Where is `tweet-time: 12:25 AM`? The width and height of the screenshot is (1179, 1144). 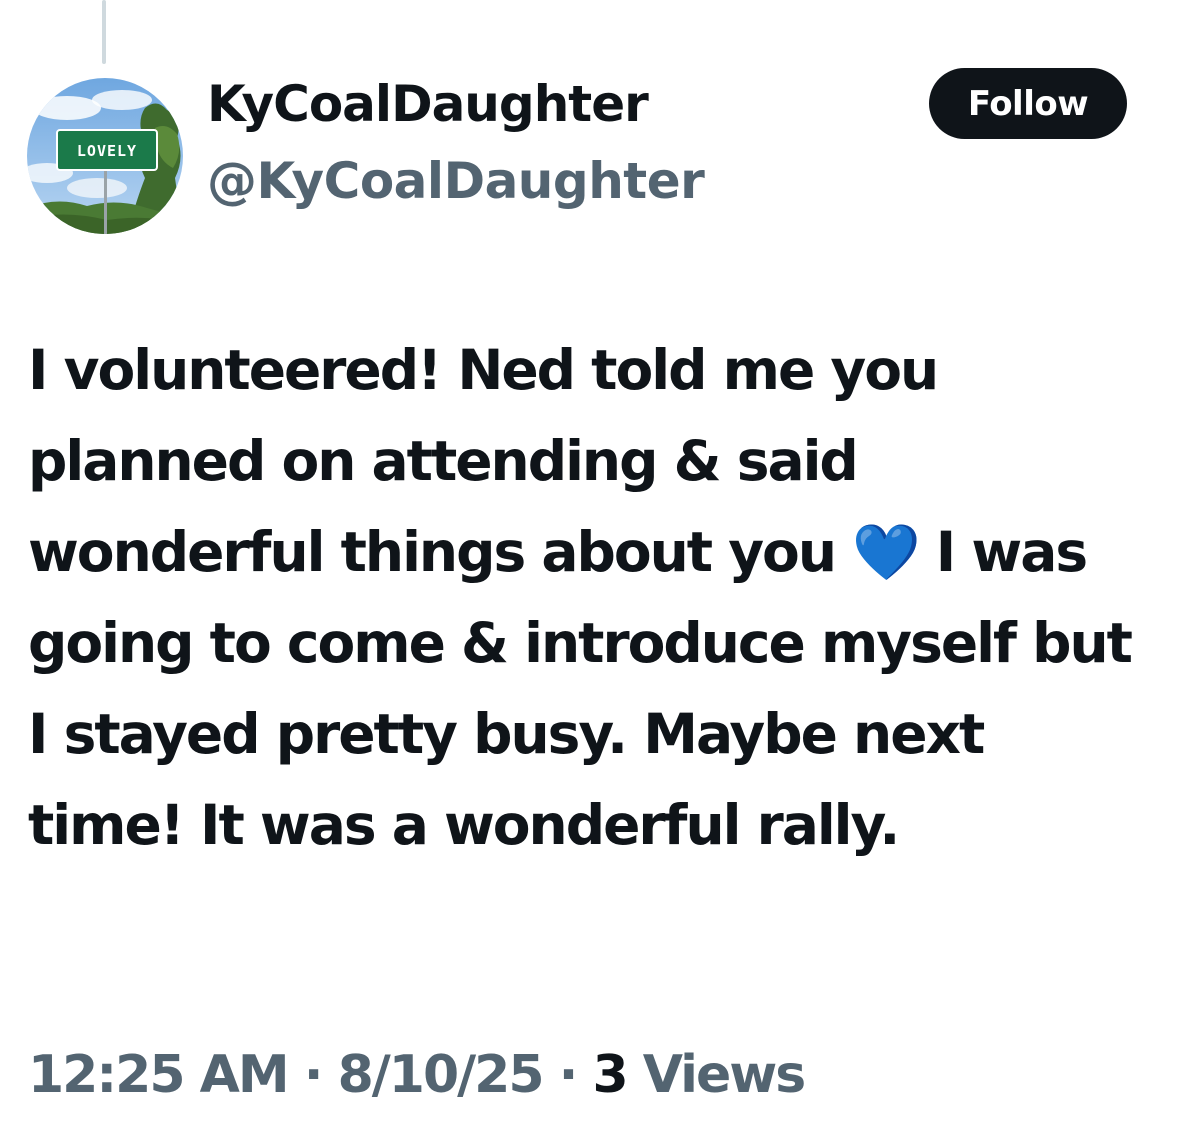 tweet-time: 12:25 AM is located at coordinates (159, 1075).